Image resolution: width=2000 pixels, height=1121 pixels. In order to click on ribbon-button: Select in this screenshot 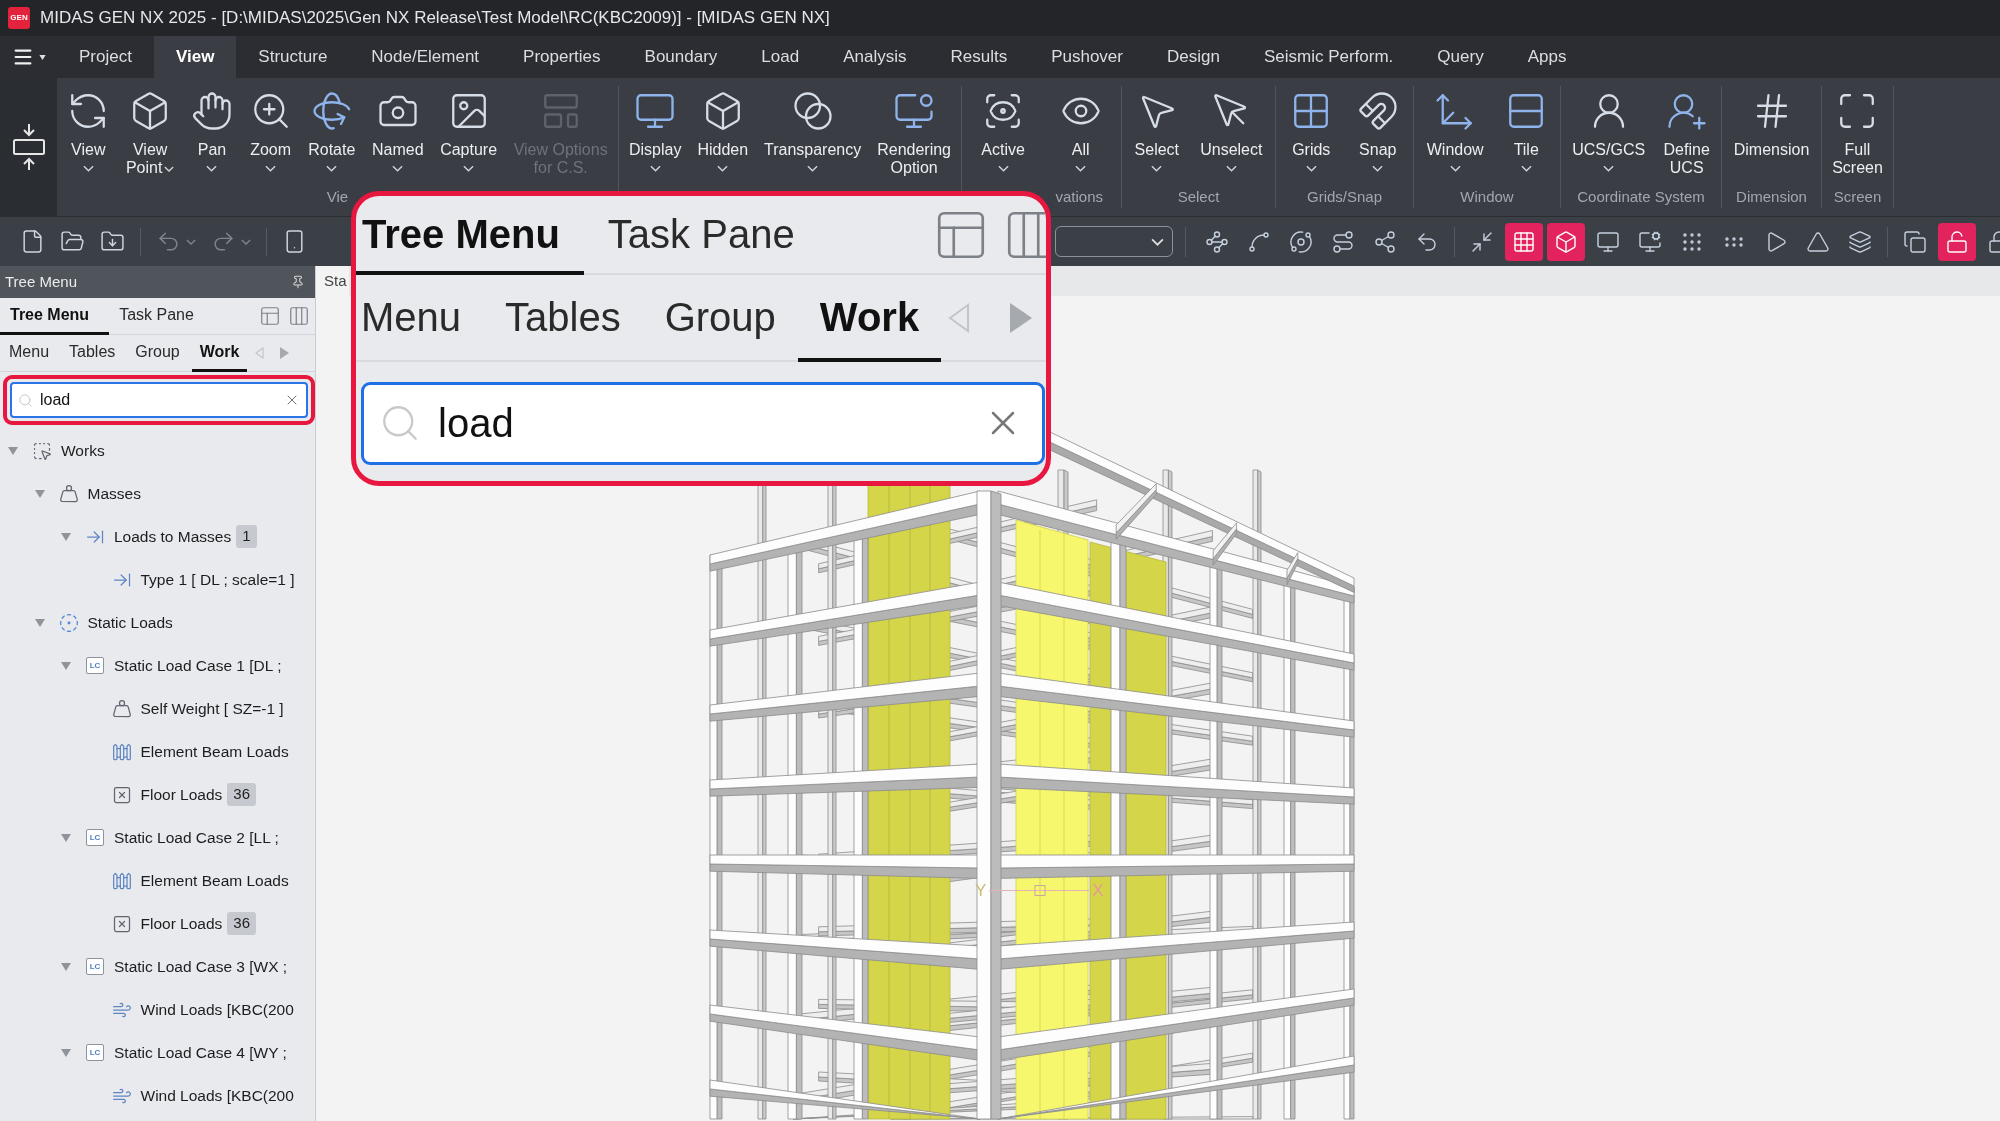, I will do `click(1157, 131)`.